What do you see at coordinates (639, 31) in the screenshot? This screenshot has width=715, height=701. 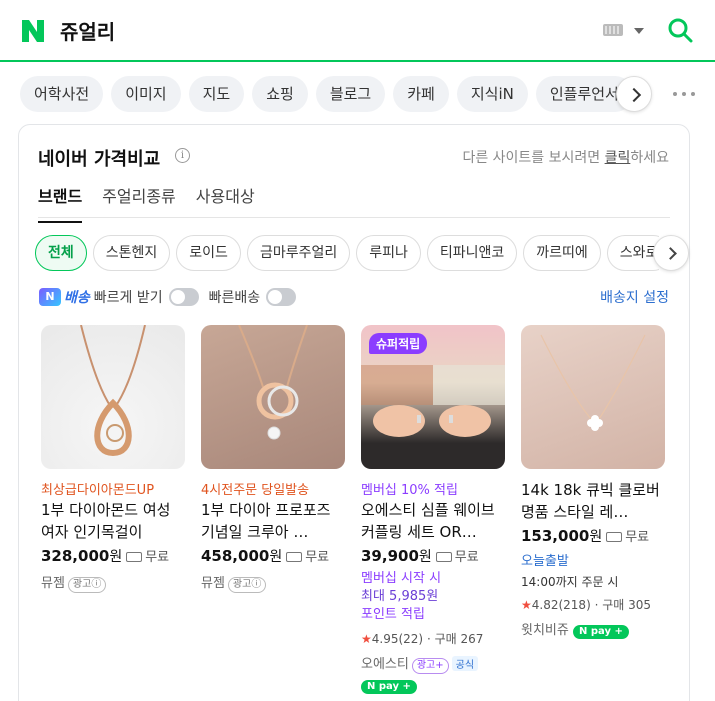 I see `chevron-down-icon` at bounding box center [639, 31].